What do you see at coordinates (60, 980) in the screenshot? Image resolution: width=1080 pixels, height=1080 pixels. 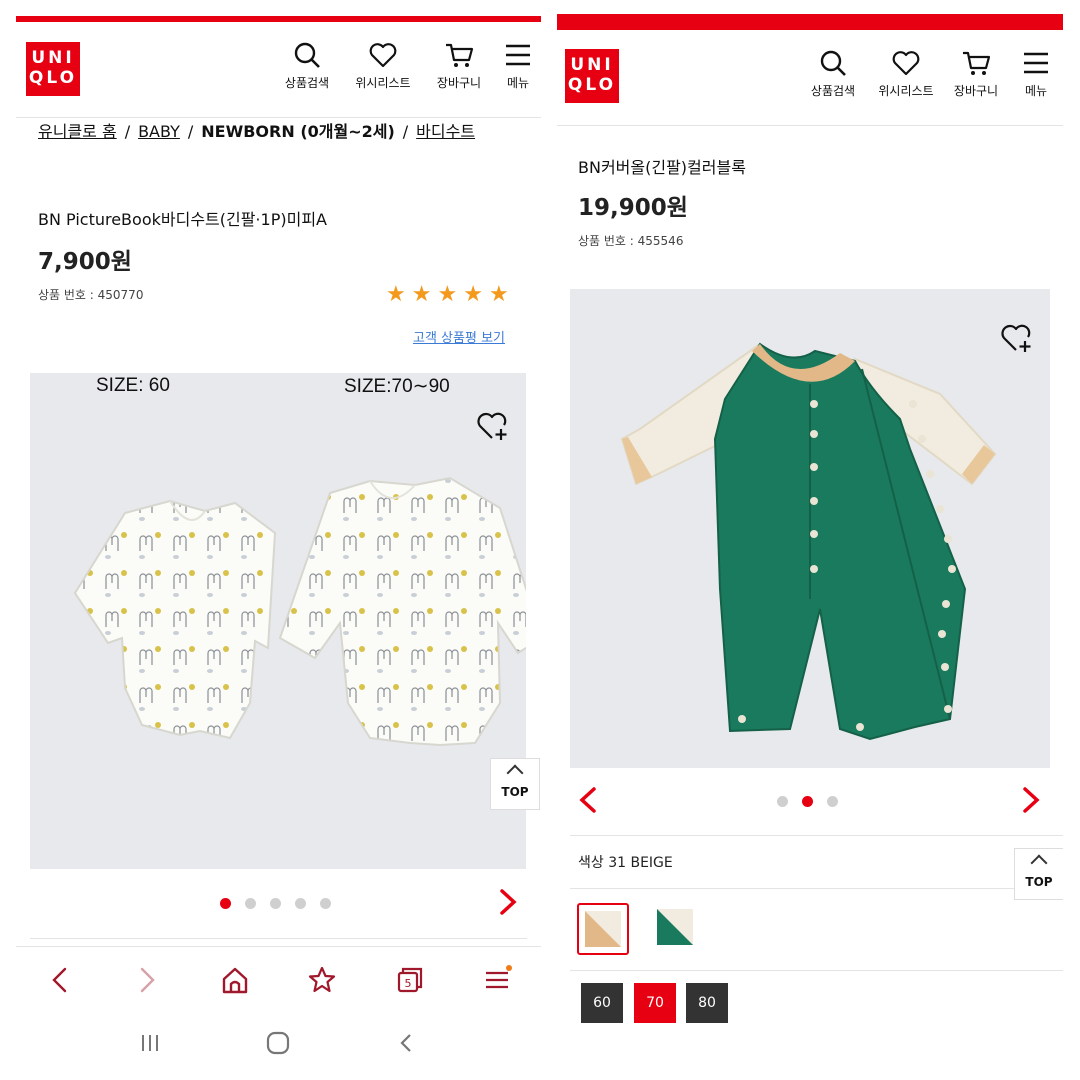 I see `back-arrow-icon` at bounding box center [60, 980].